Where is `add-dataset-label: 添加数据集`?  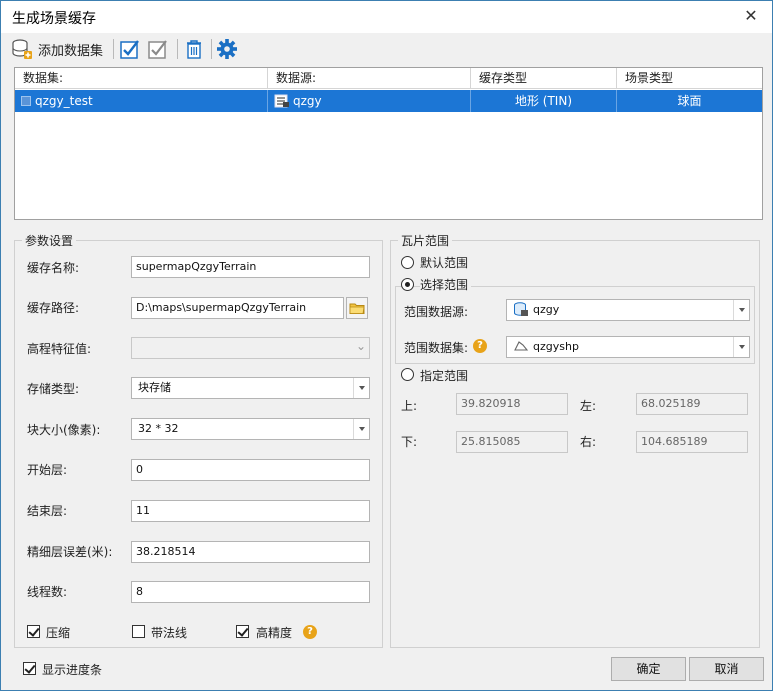
add-dataset-label: 添加数据集 is located at coordinates (71, 51).